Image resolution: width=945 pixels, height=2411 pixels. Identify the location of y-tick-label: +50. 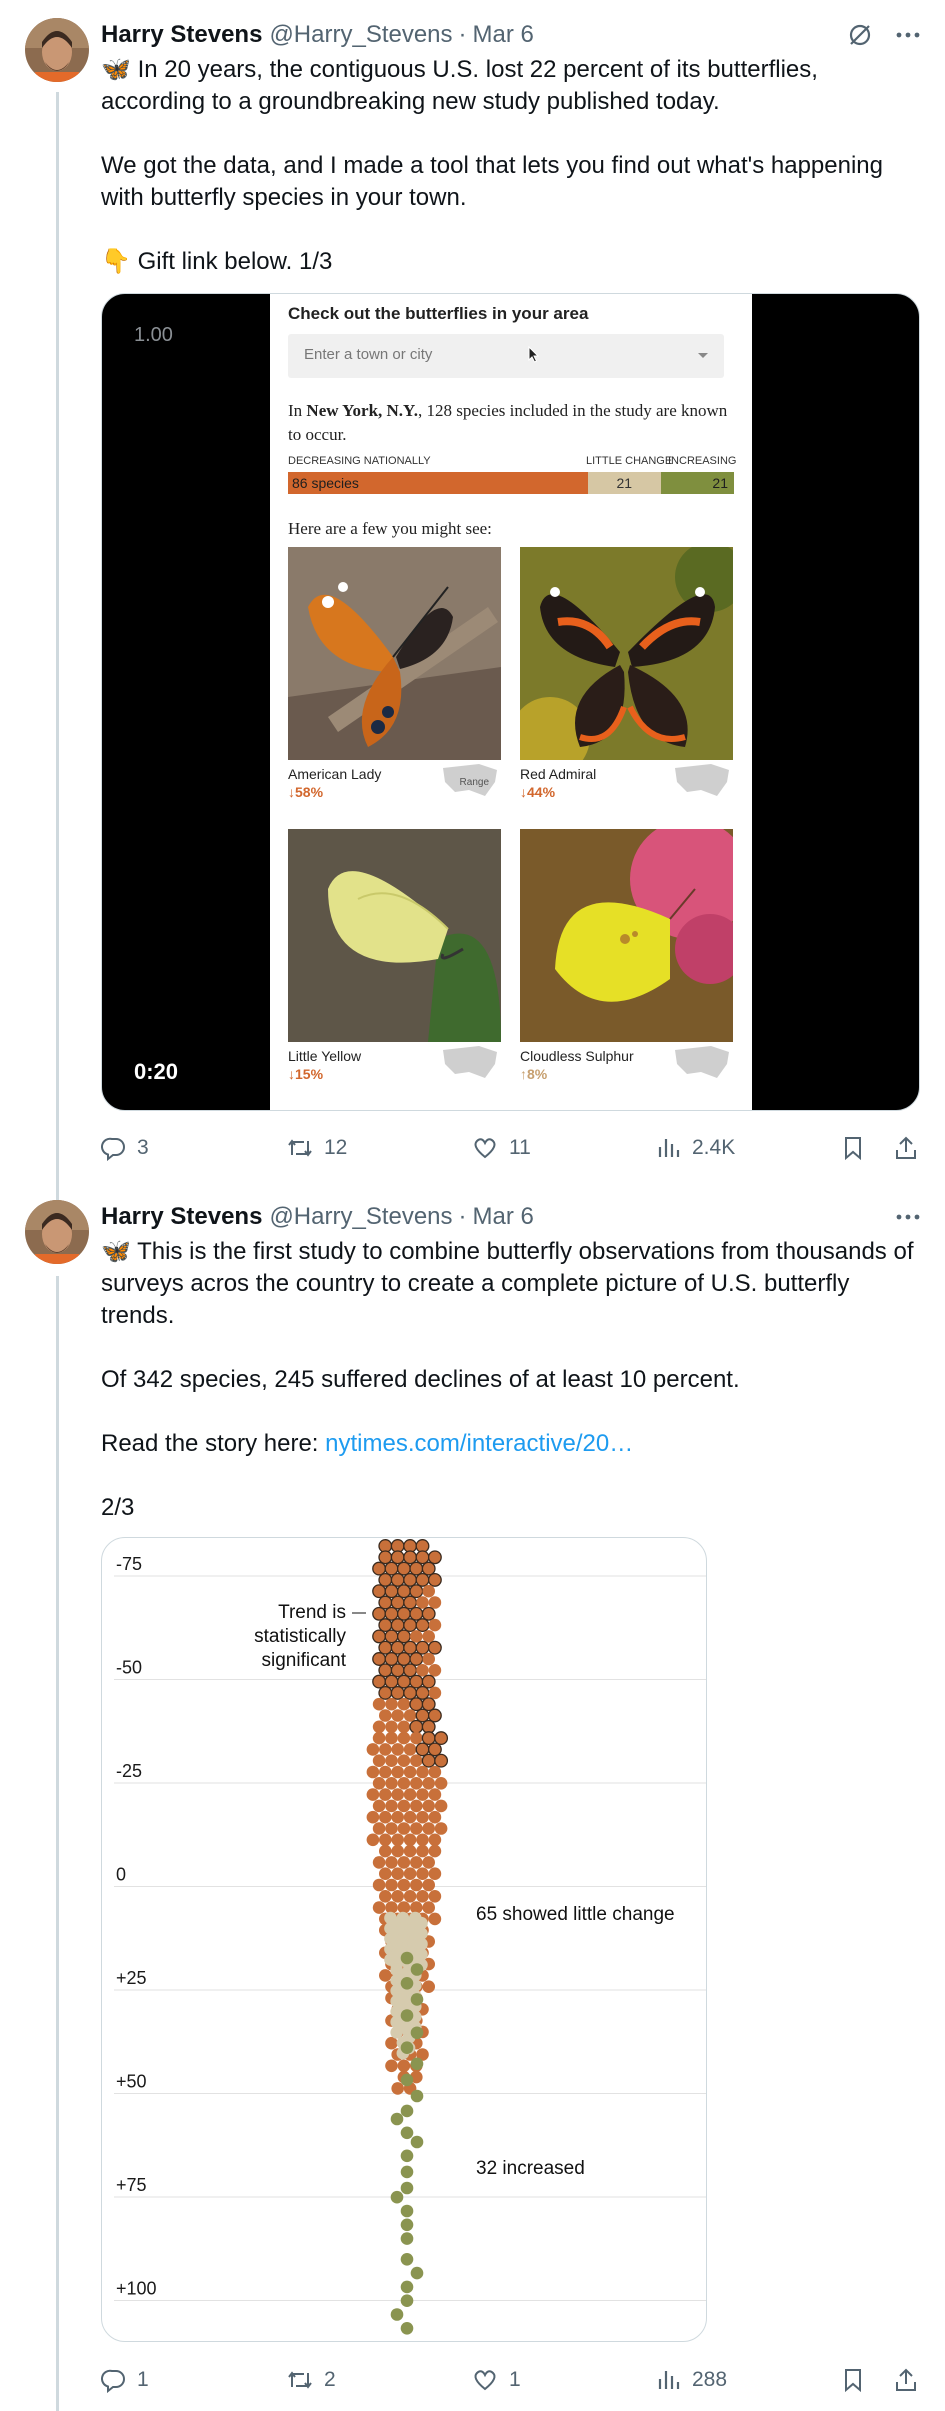
(131, 2082).